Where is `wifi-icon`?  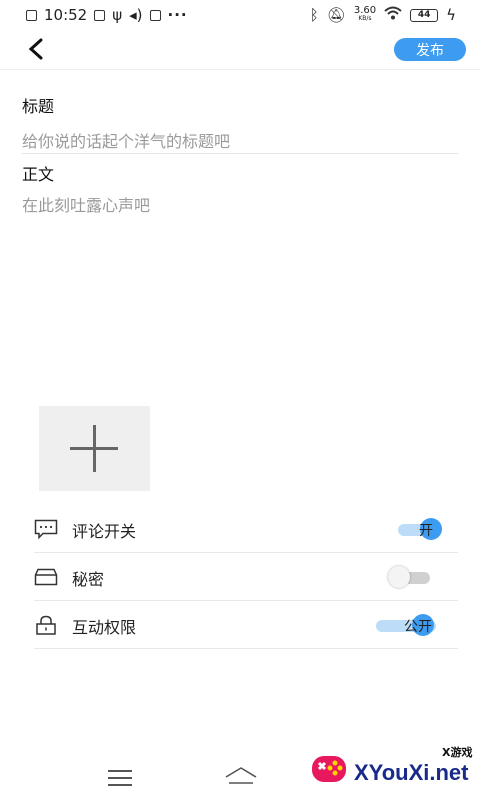
wifi-icon is located at coordinates (393, 15).